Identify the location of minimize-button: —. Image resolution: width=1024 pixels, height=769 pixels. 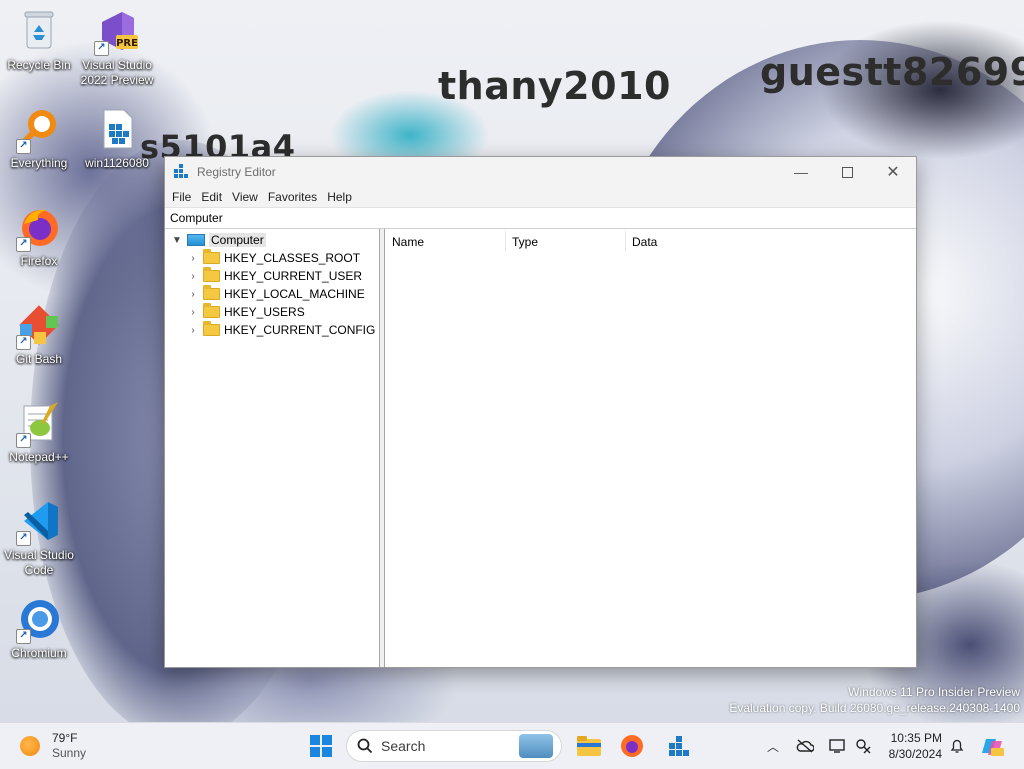
(801, 172).